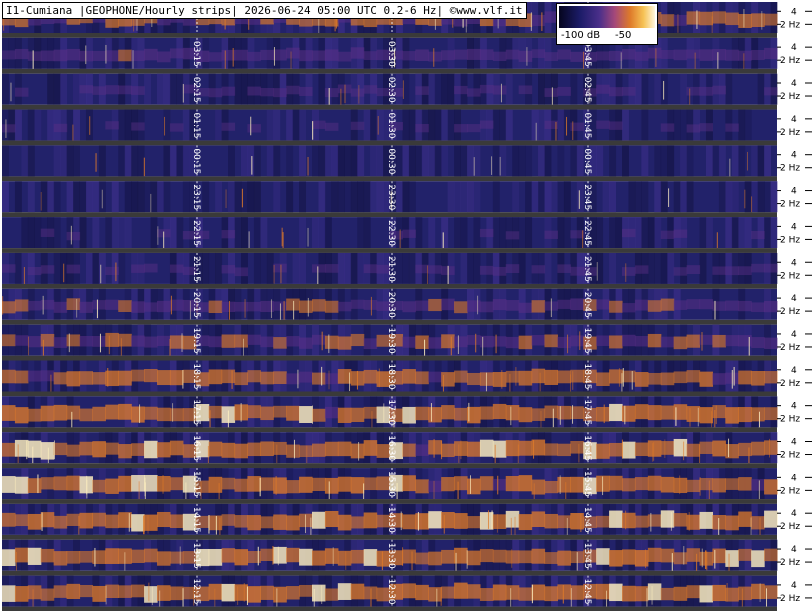  Describe the element at coordinates (391, 197) in the screenshot. I see `time-label: 23:30` at that location.